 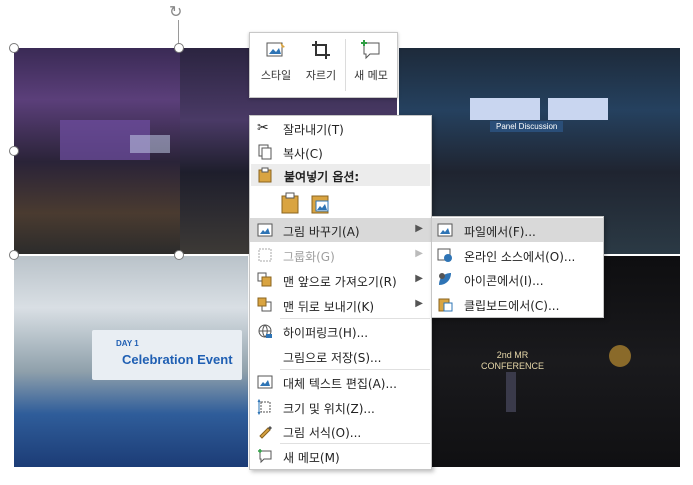 I want to click on copy-icon, so click(x=265, y=152).